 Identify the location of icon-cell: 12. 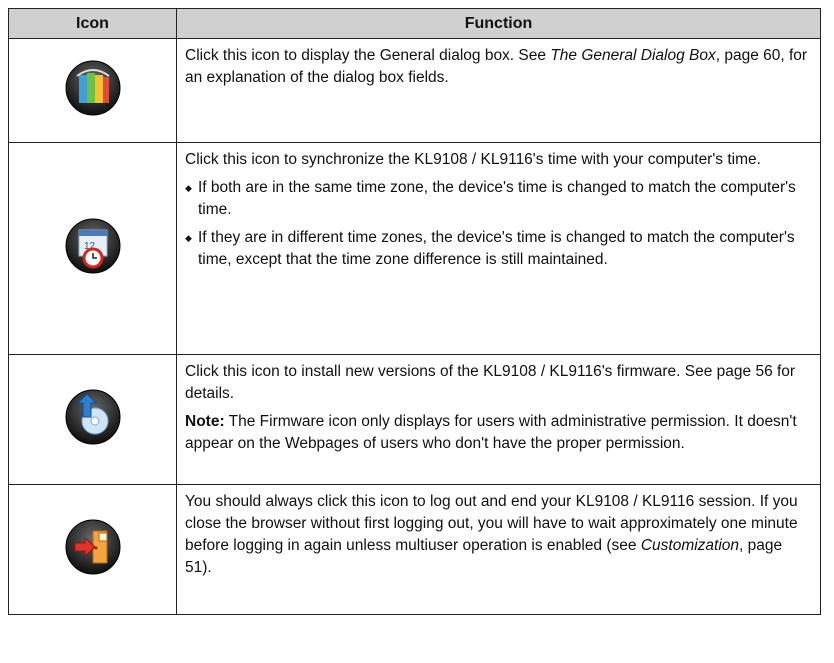
(92, 248).